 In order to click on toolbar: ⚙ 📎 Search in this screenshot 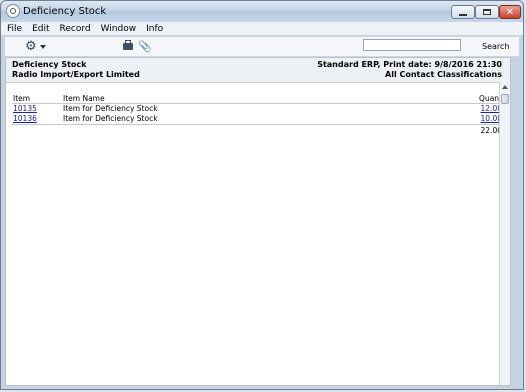, I will do `click(262, 47)`.